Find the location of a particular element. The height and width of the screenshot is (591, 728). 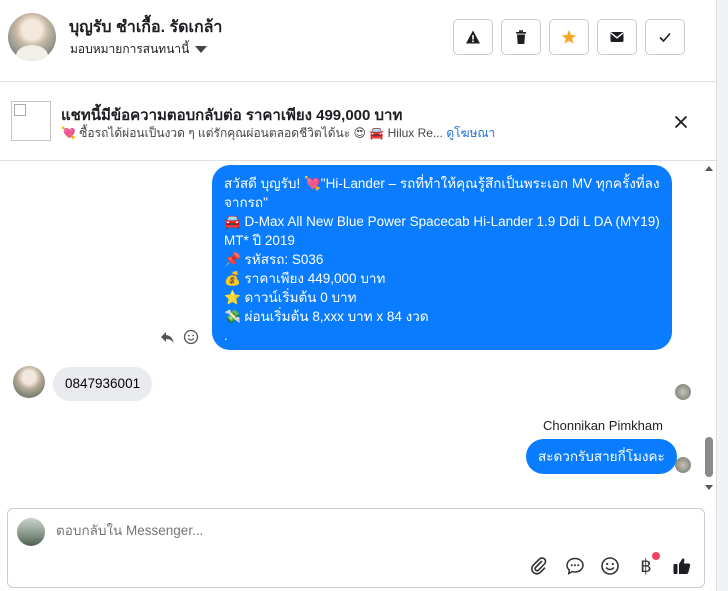

star-button is located at coordinates (569, 37).